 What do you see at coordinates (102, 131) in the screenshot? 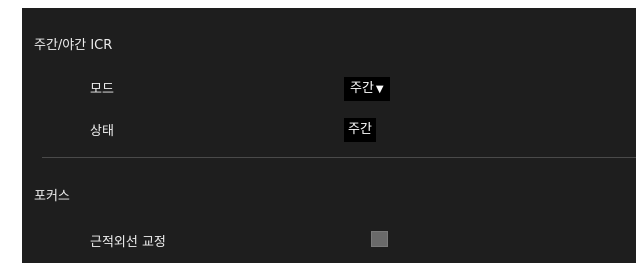
I see `status-label: 상태` at bounding box center [102, 131].